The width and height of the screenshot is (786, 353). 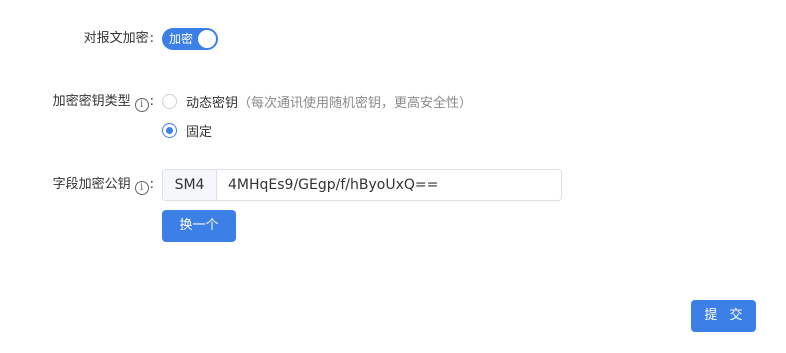 What do you see at coordinates (199, 226) in the screenshot?
I see `change-key-button: 换一个` at bounding box center [199, 226].